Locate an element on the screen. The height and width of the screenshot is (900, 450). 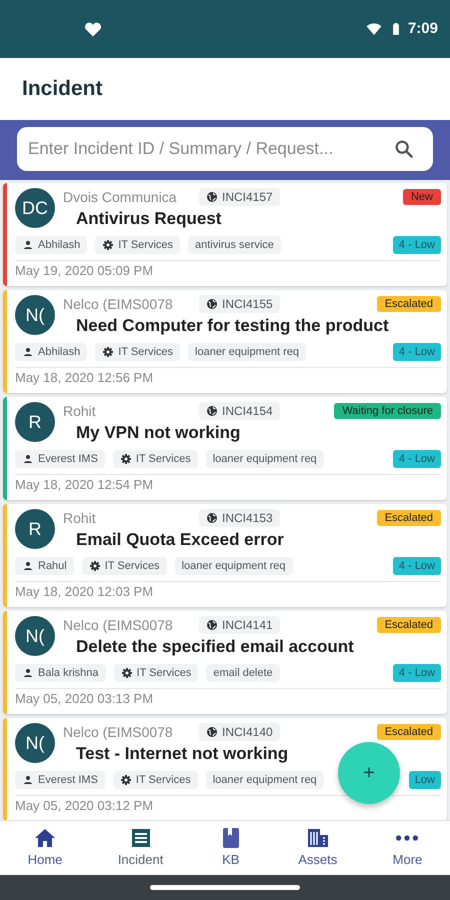
incident-card: R Rohit INCI4154 Waiting for closure My VPN not working Everest IMS IT Services loaner equipment req 4 - Low May 18, 2020 12:54 PM is located at coordinates (225, 448).